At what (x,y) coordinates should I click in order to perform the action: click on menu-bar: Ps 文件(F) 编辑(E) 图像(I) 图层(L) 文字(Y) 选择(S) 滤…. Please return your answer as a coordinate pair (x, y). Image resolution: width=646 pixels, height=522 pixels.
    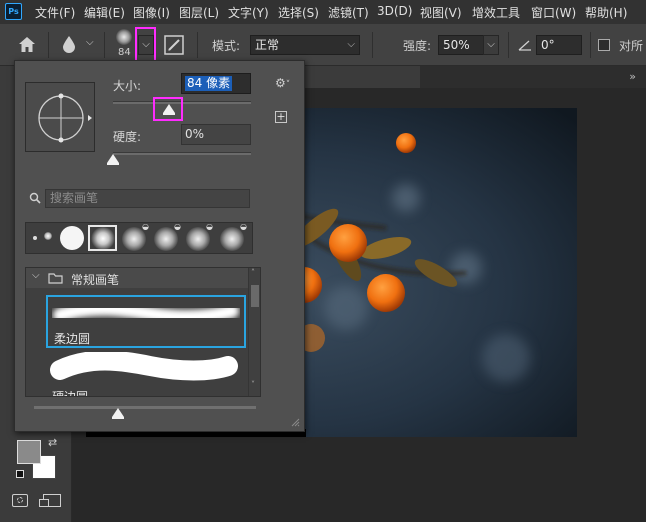
    Looking at the image, I should click on (323, 12).